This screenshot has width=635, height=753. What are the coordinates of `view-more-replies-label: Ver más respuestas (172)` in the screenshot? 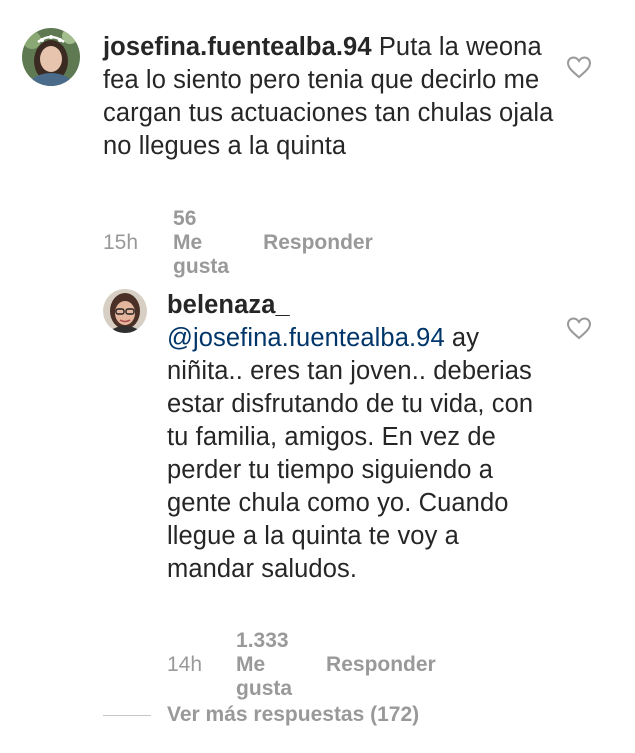 It's located at (293, 714).